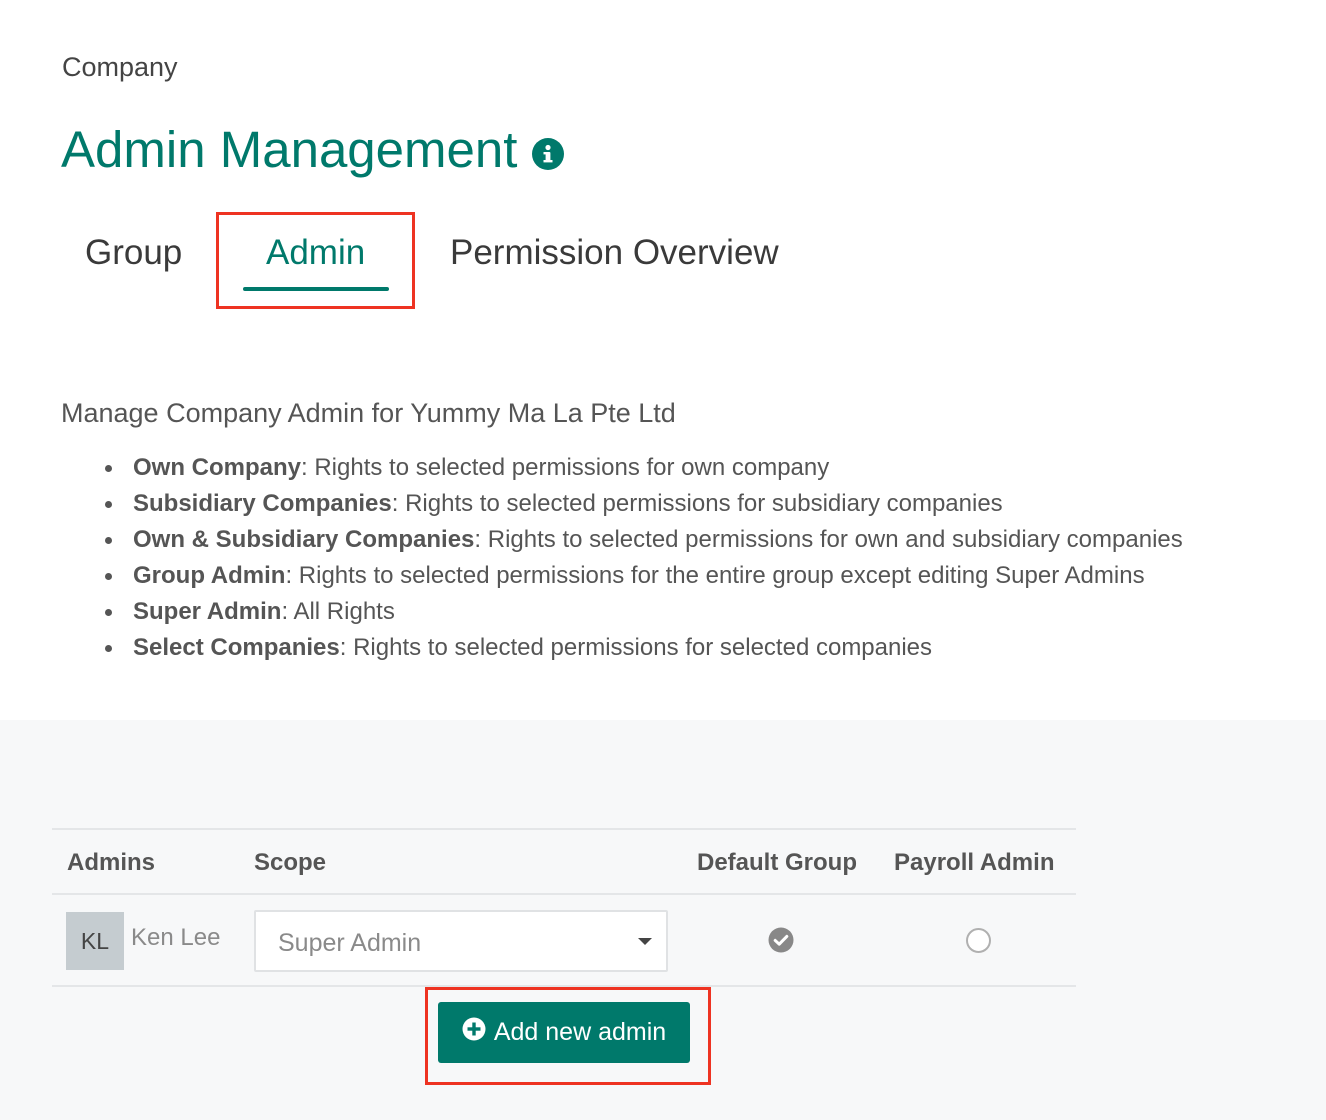 The image size is (1326, 1120). What do you see at coordinates (777, 862) in the screenshot?
I see `header-default-group: Default Group` at bounding box center [777, 862].